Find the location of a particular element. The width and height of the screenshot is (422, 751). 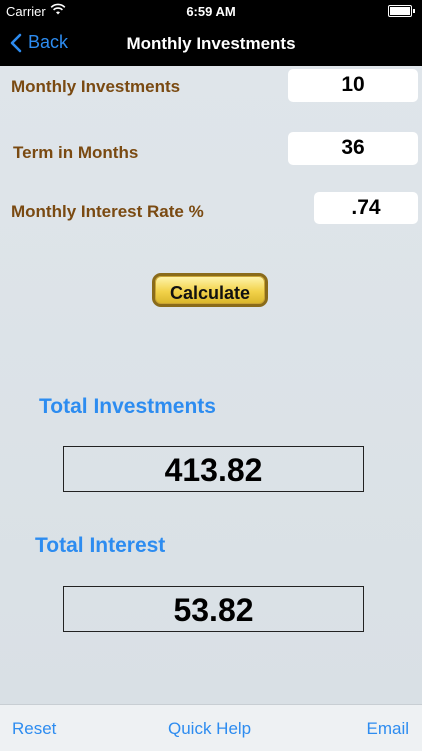

calculate-button: Calculate is located at coordinates (210, 290).